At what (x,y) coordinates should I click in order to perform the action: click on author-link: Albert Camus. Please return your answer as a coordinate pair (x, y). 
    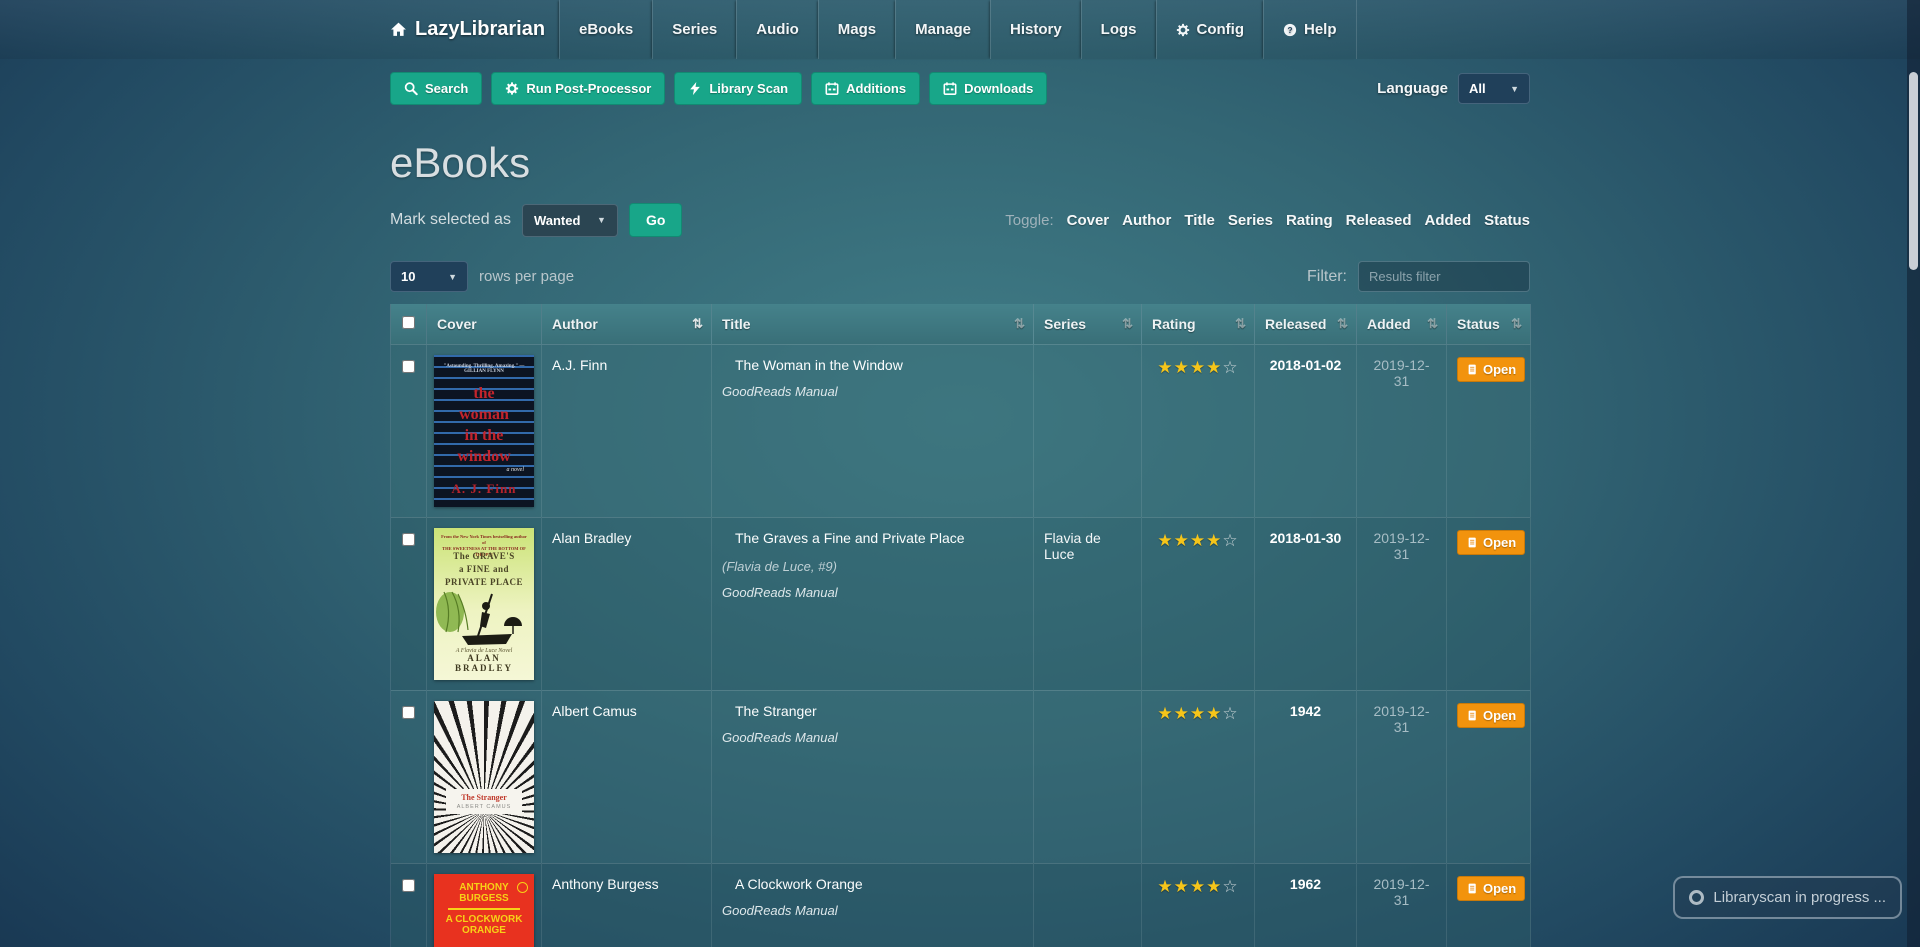
    Looking at the image, I should click on (594, 711).